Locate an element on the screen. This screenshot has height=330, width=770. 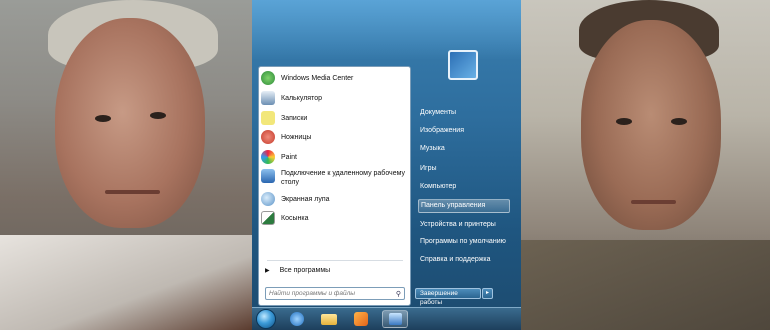
right-item-games: Игры is located at coordinates (465, 169).